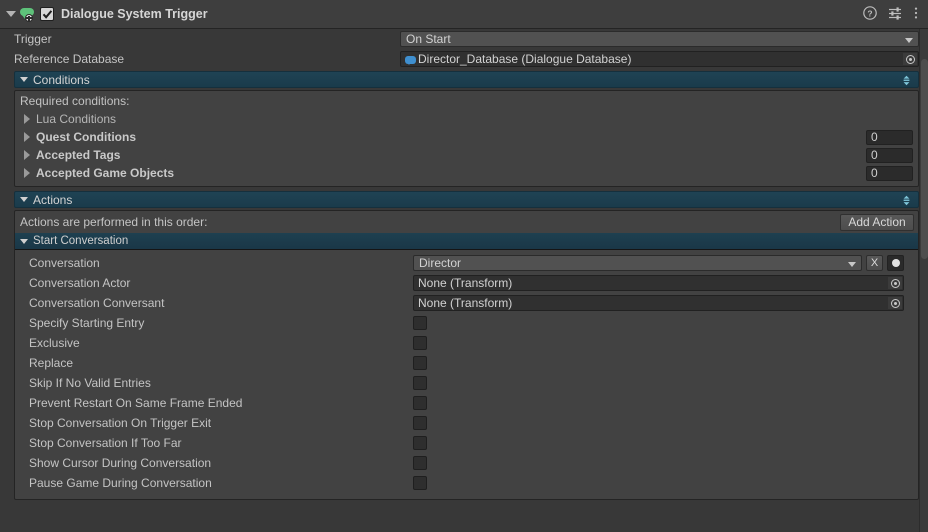 This screenshot has width=928, height=532. What do you see at coordinates (916, 14) in the screenshot?
I see `more-menu-icon` at bounding box center [916, 14].